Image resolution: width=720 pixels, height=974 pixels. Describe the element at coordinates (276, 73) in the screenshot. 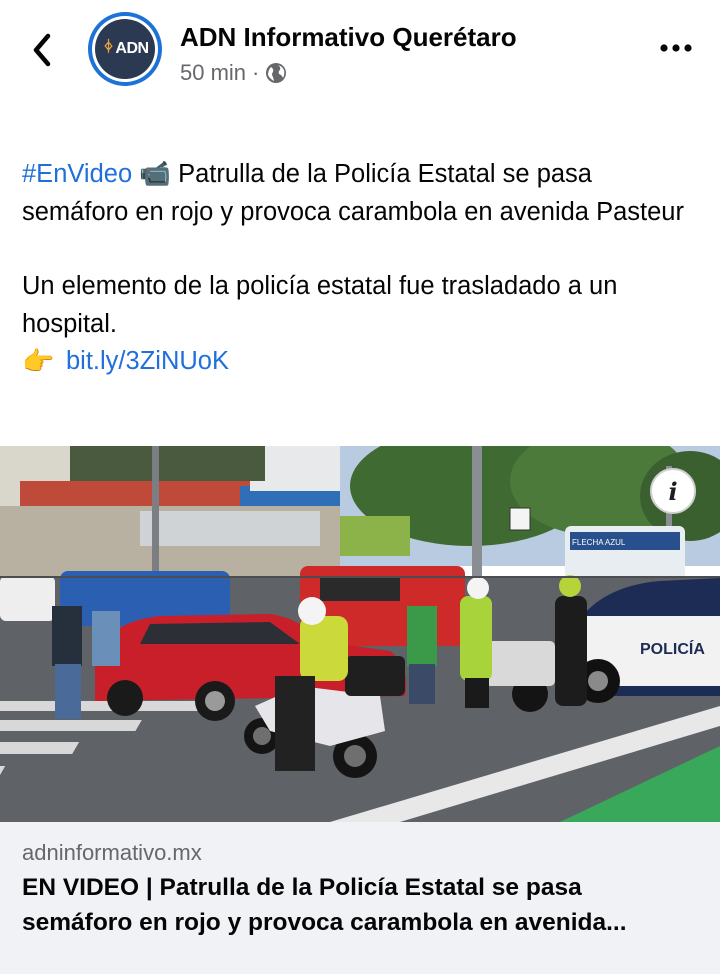

I see `globe-icon` at that location.